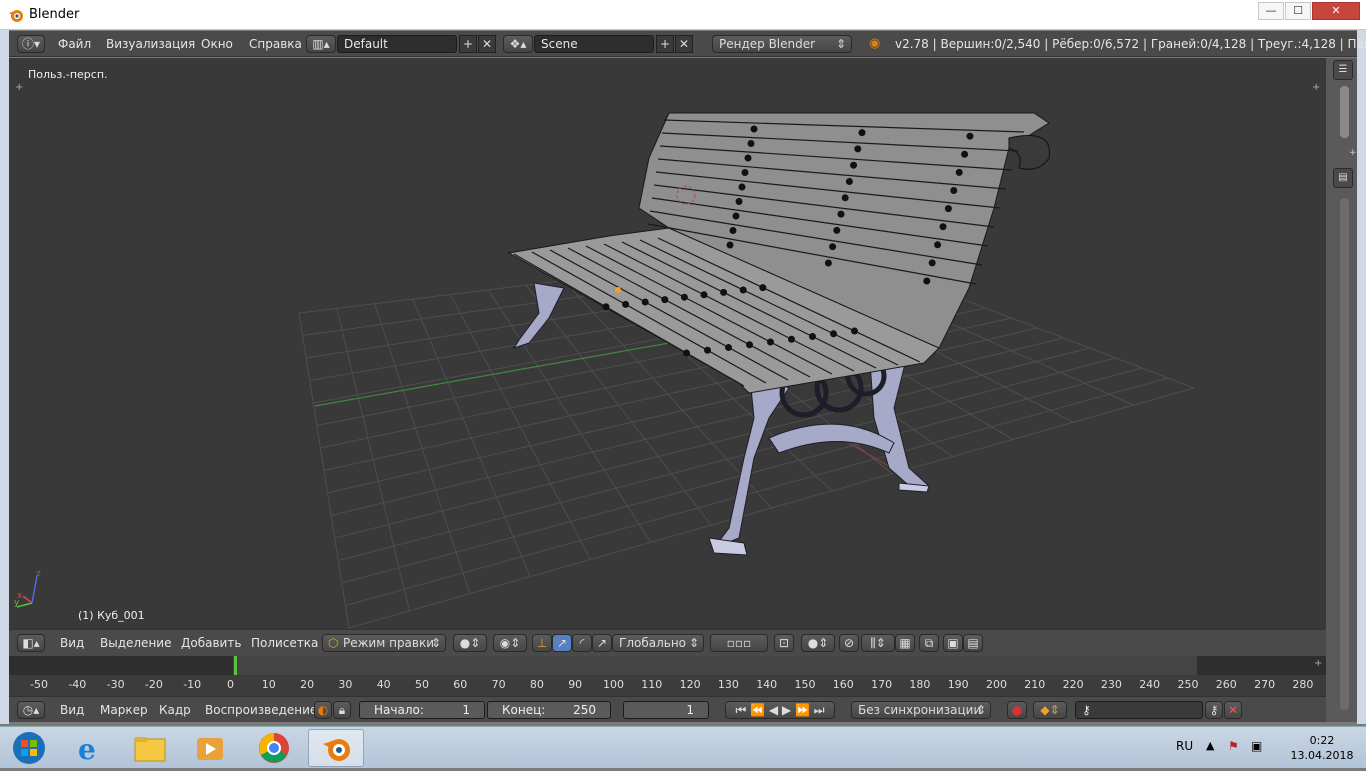  What do you see at coordinates (20, 596) in the screenshot?
I see `axis-x-label: x` at bounding box center [20, 596].